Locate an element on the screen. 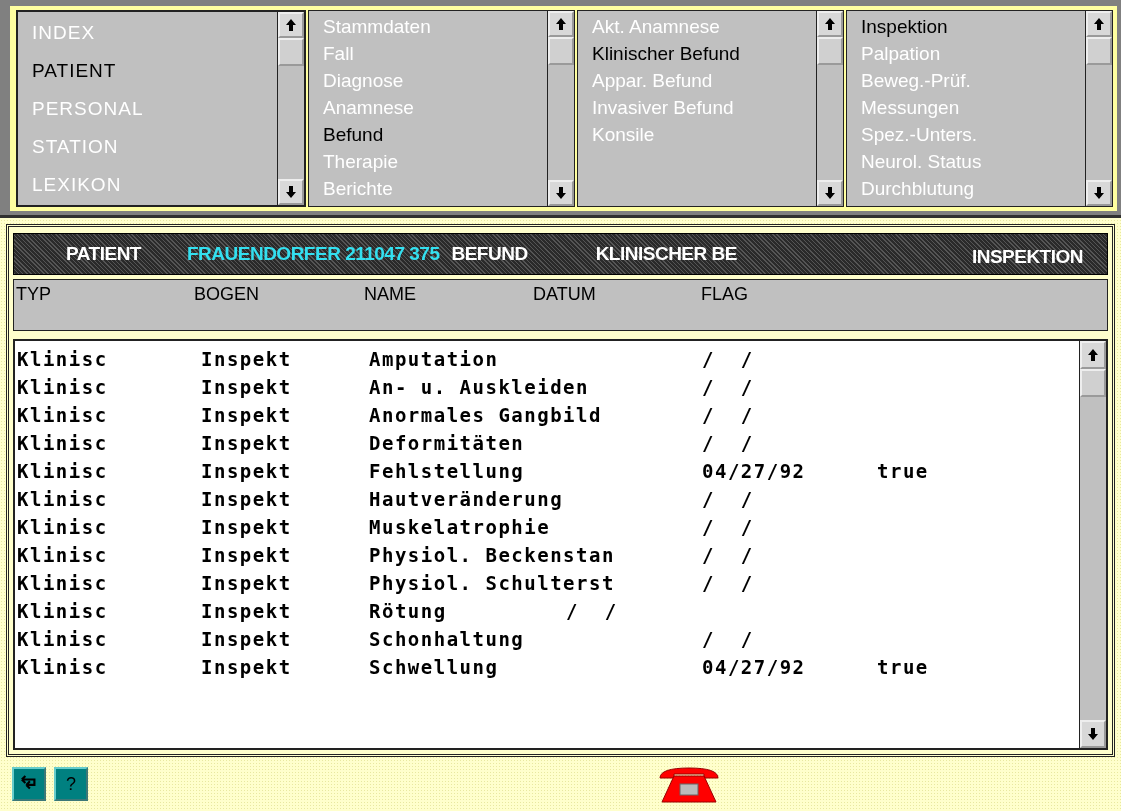 This screenshot has height=811, width=1121. breadcrumb-item: FRAUENDORFER 211047 375 is located at coordinates (313, 254).